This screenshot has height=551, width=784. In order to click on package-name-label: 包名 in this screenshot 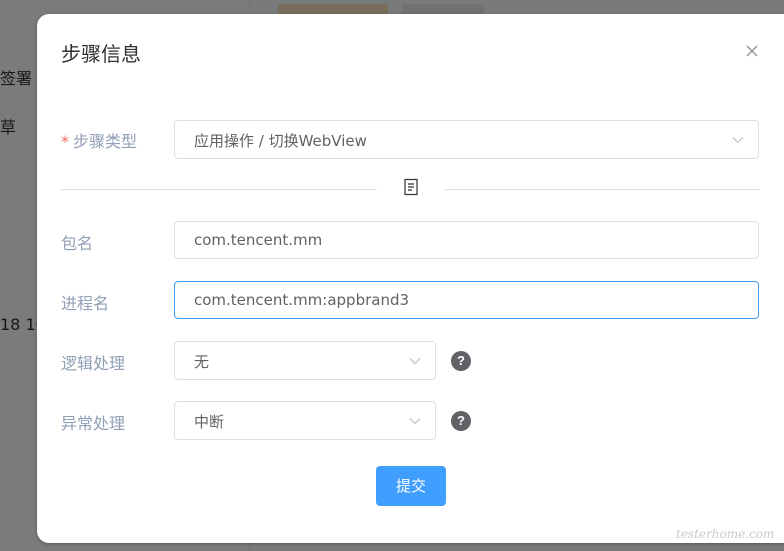, I will do `click(77, 243)`.